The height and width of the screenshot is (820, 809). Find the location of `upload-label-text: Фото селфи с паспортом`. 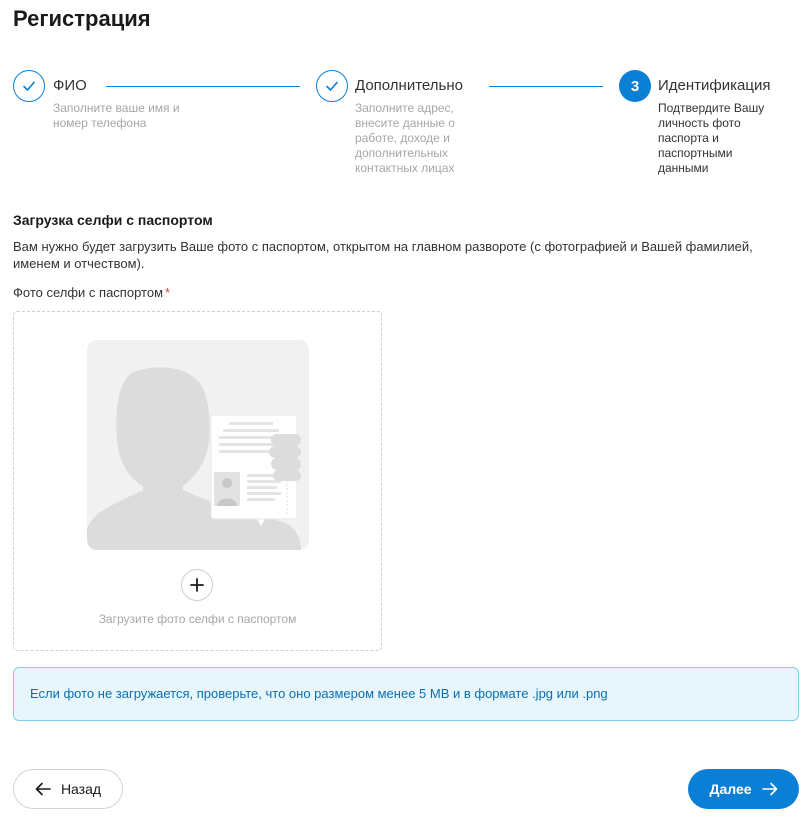

upload-label-text: Фото селфи с паспортом is located at coordinates (88, 292).